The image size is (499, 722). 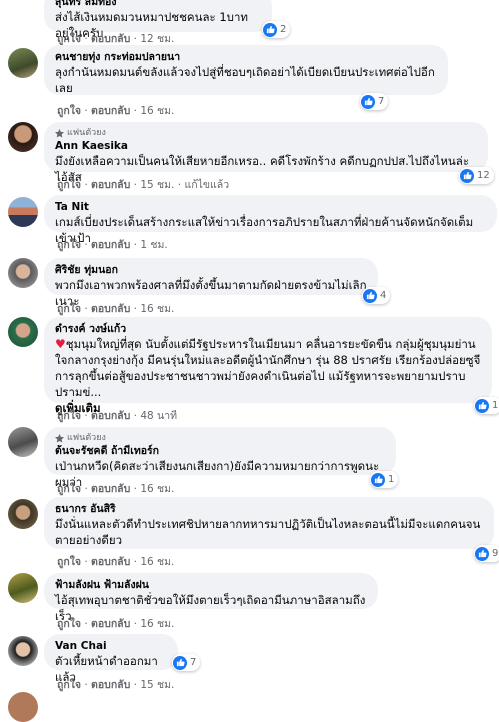 I want to click on comment-author: Ann Kaesika, so click(x=266, y=146).